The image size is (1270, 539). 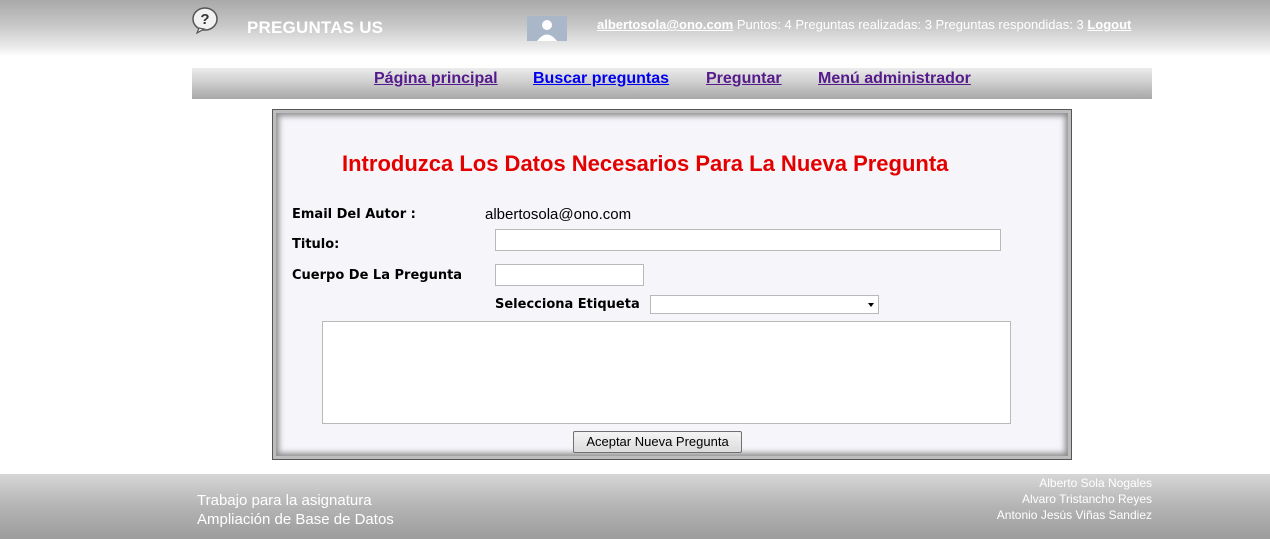 What do you see at coordinates (295, 519) in the screenshot?
I see `footer-course-line2: Ampliación de Base de Datos` at bounding box center [295, 519].